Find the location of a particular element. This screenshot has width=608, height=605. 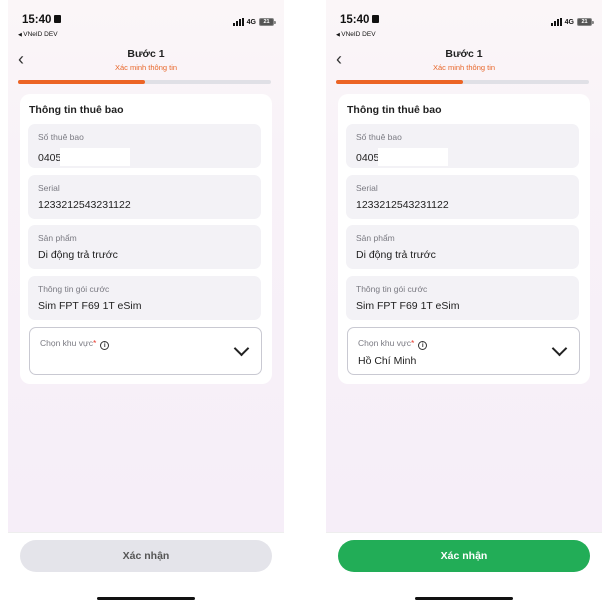

region-select: Chọn khu vực* i is located at coordinates (145, 351).